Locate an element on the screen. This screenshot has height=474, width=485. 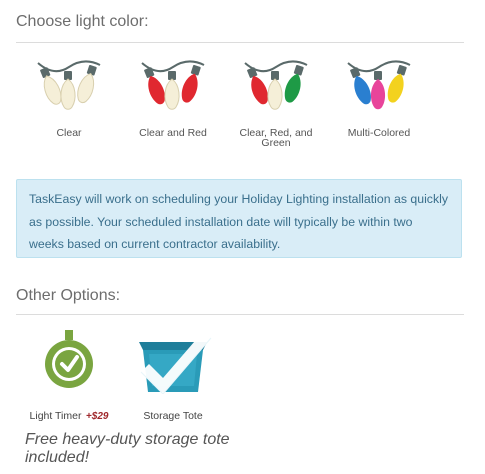
clear-lights-icon is located at coordinates (69, 85).